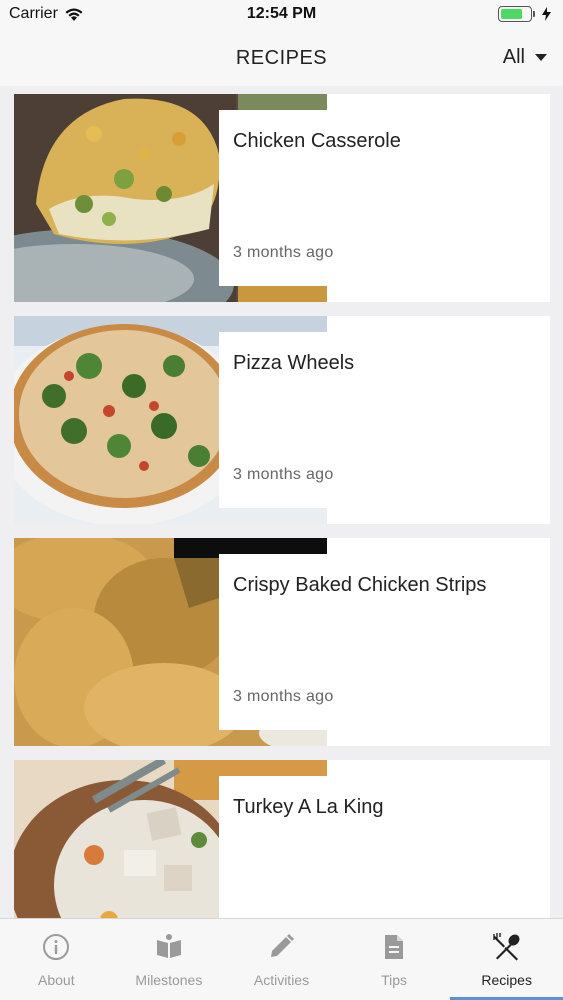  What do you see at coordinates (513, 57) in the screenshot?
I see `filter-label: All` at bounding box center [513, 57].